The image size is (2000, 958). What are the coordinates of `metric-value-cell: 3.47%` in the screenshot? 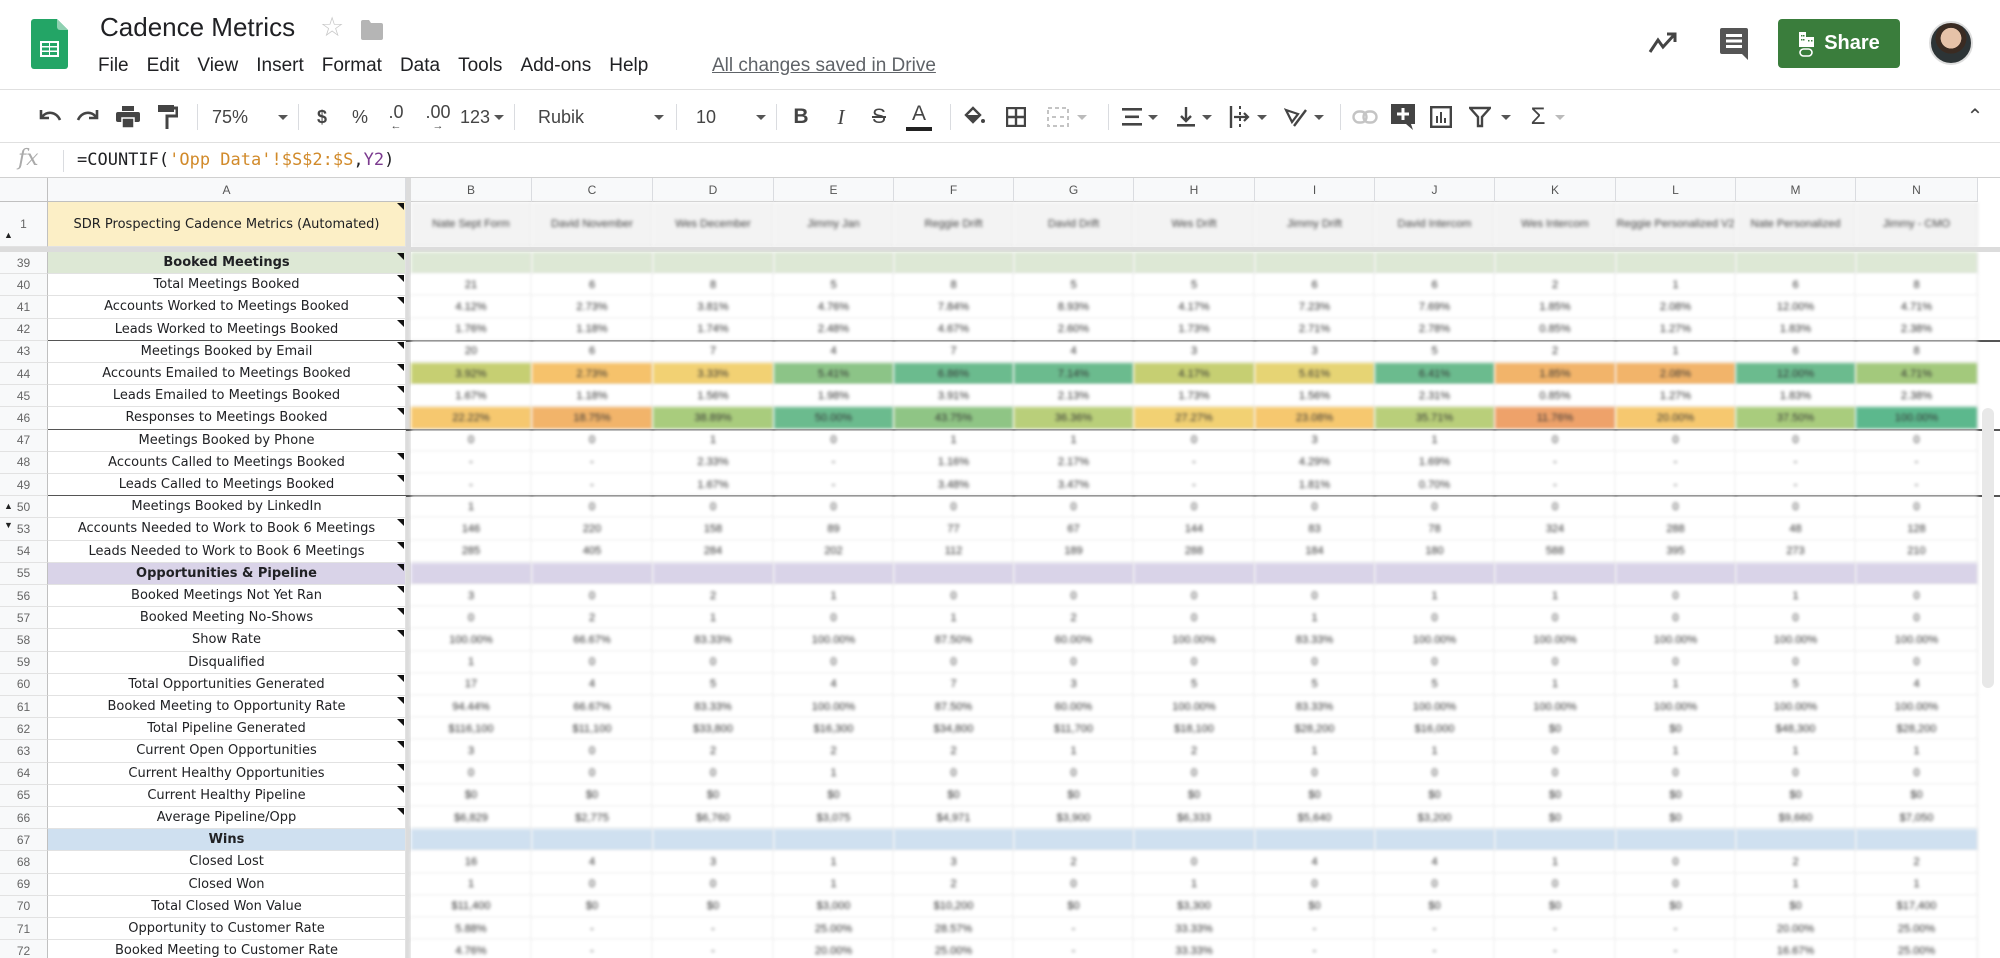 It's located at (1074, 485).